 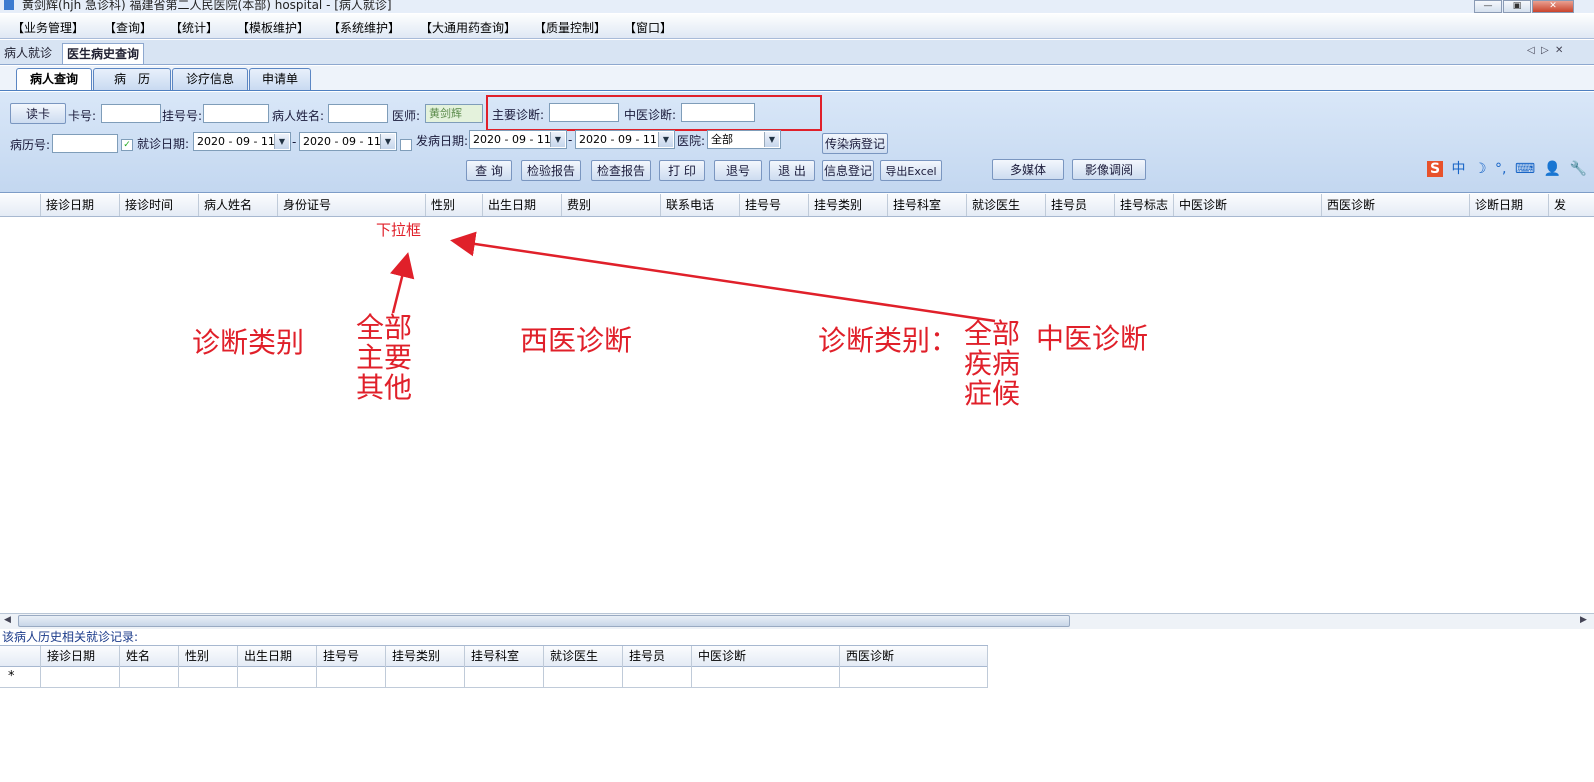 I want to click on scroll-right-icon: ▶, so click(x=1583, y=620).